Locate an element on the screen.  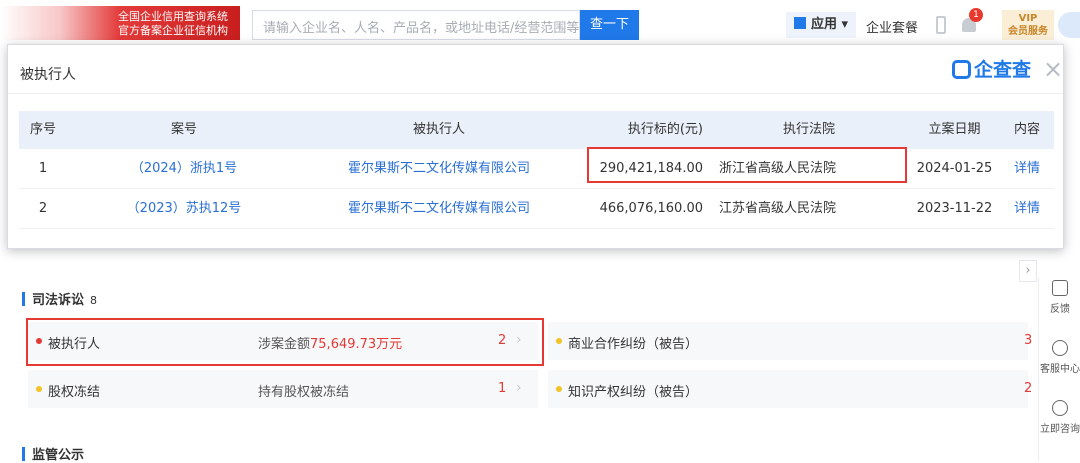
collapse-arrow-button: › is located at coordinates (1028, 271).